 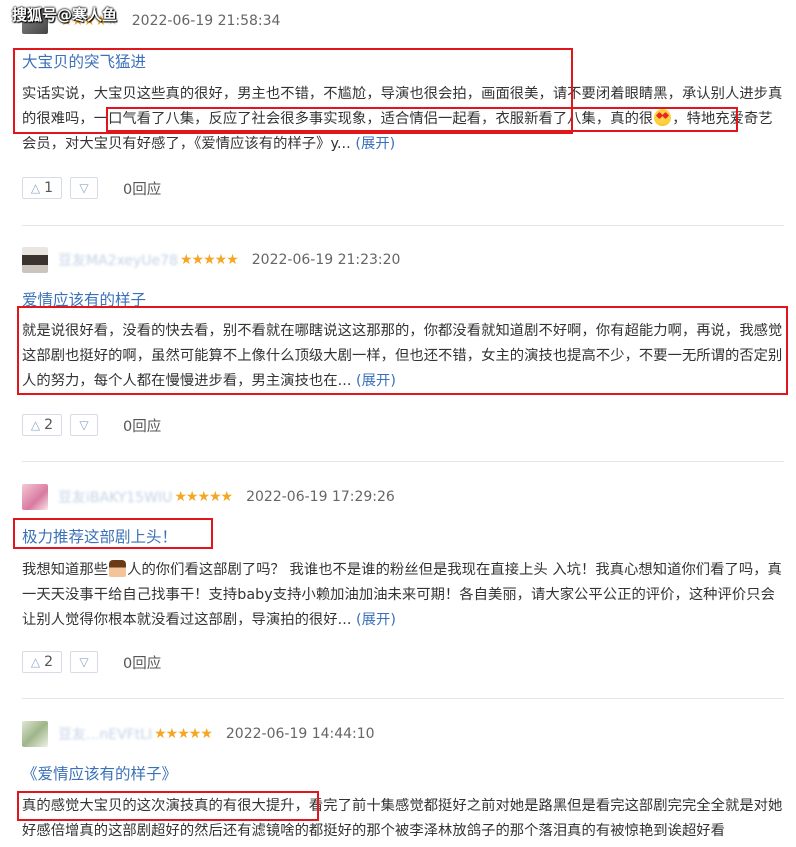 I want to click on watermark: 搜狐号@寒人鱼, so click(x=65, y=15).